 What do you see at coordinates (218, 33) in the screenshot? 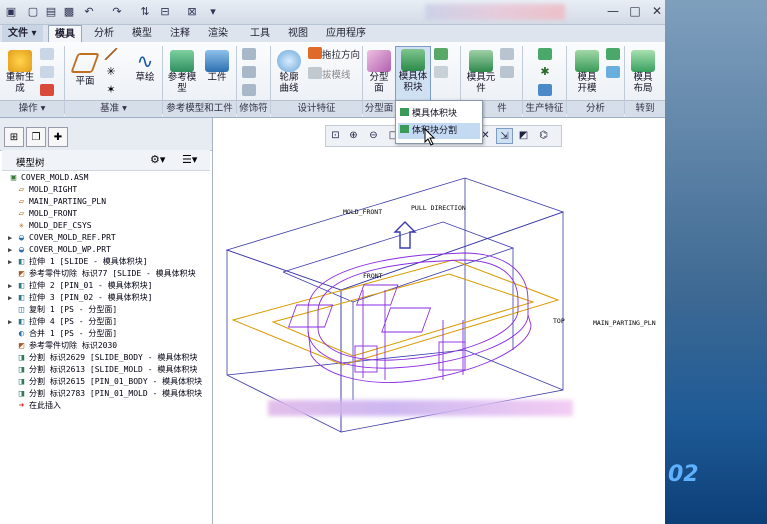
I see `tab-render: 渲染` at bounding box center [218, 33].